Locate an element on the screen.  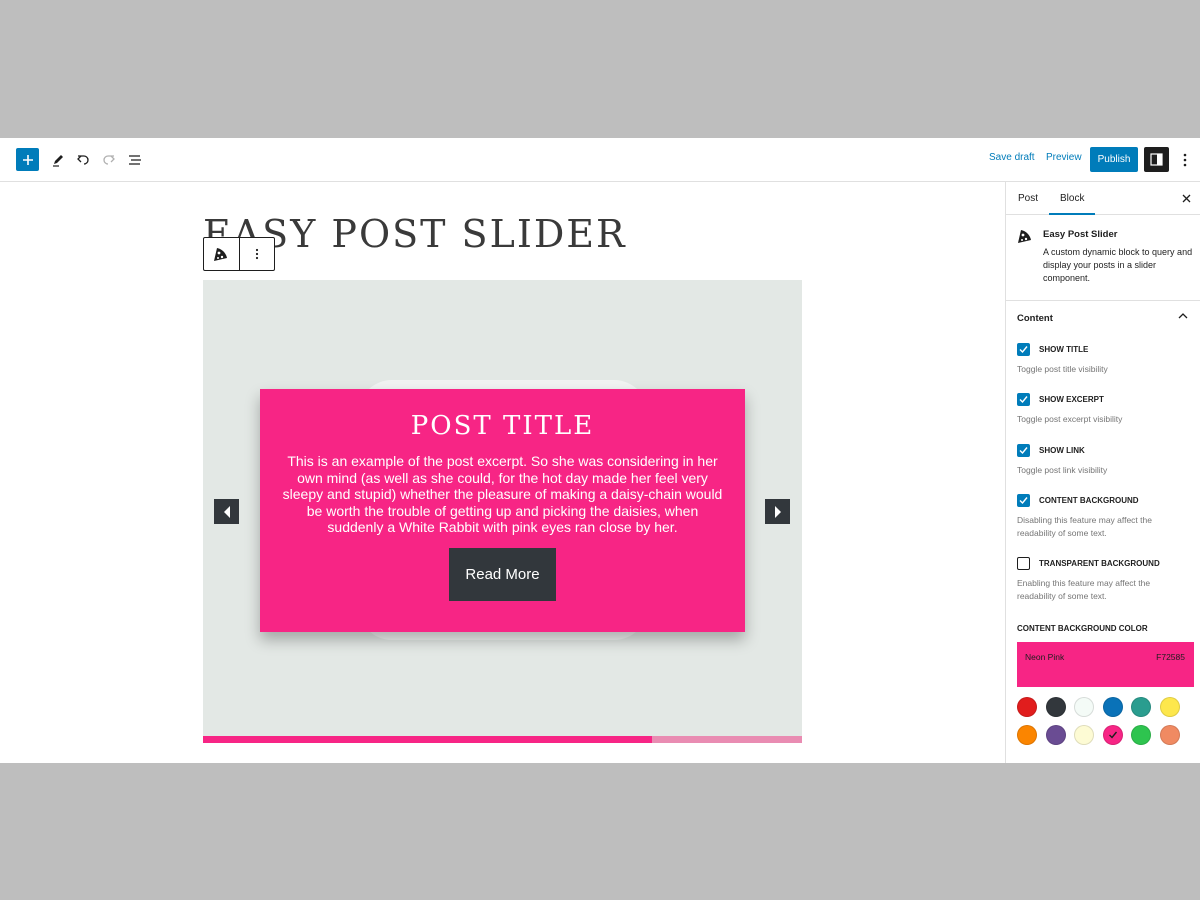
publish-button: Publish is located at coordinates (1114, 159).